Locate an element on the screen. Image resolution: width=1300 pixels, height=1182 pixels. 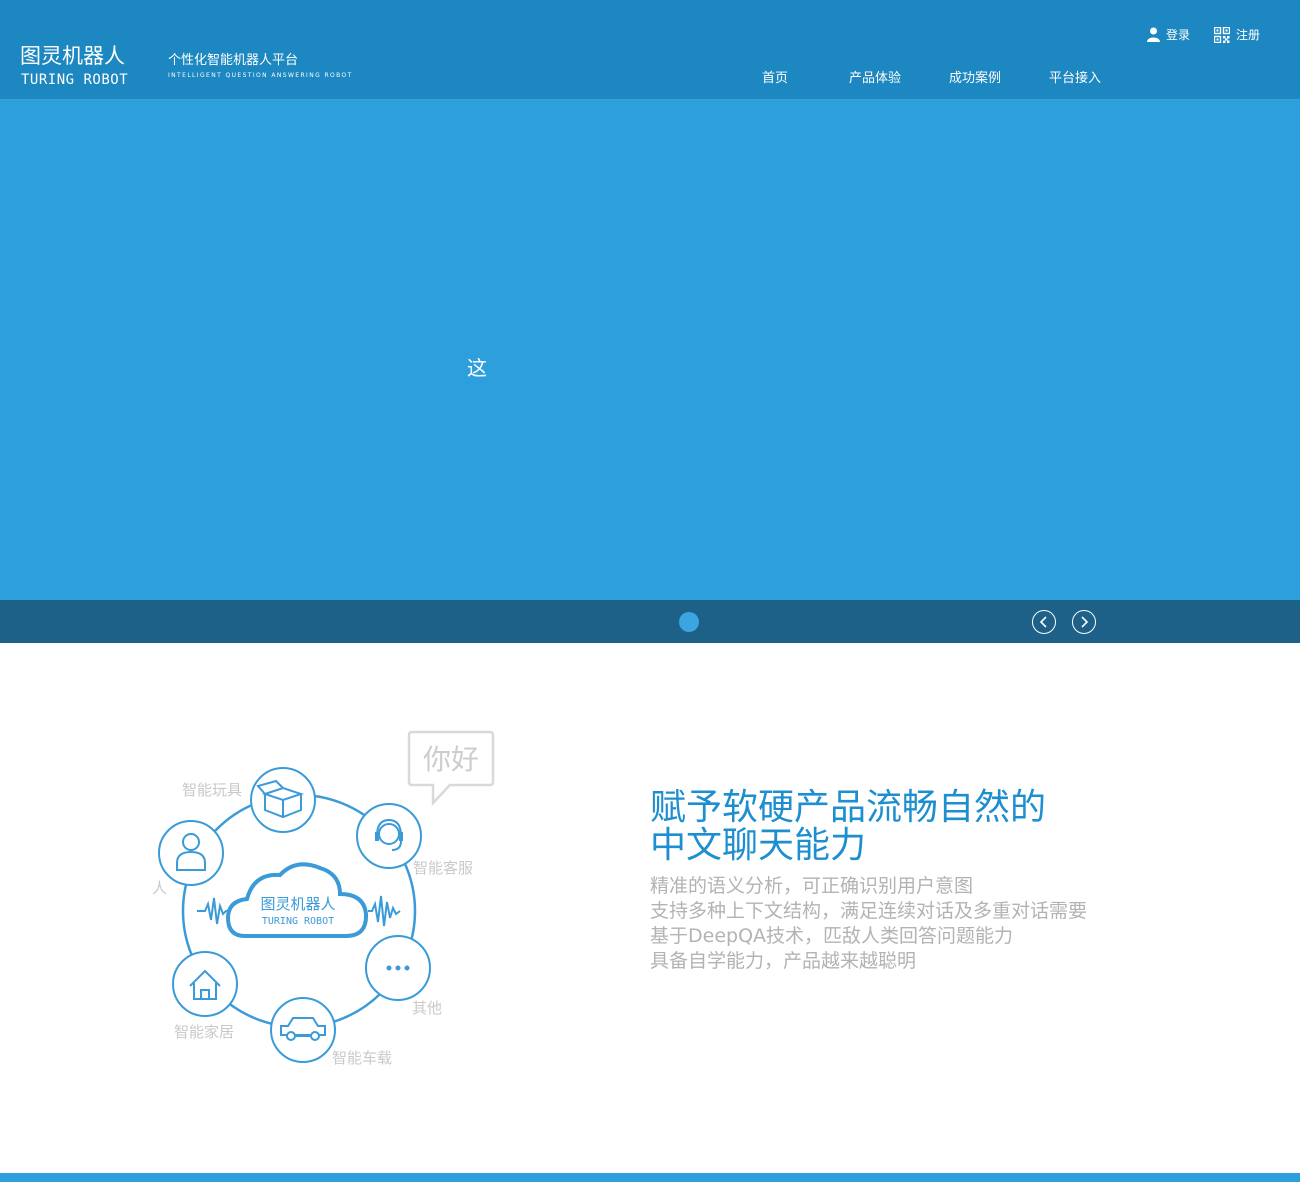
feature-title-line1: 赋予软硬产品流畅自然的 is located at coordinates (848, 807).